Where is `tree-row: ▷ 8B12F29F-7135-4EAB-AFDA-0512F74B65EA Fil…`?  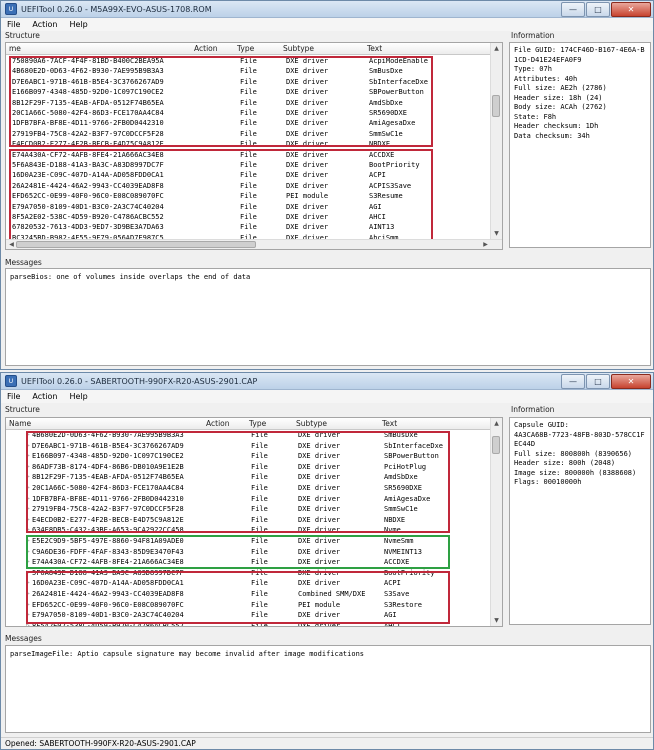
tree-row: ▷ 8B12F29F-7135-4EAB-AFDA-0512F74B65EA Fil… is located at coordinates (248, 477).